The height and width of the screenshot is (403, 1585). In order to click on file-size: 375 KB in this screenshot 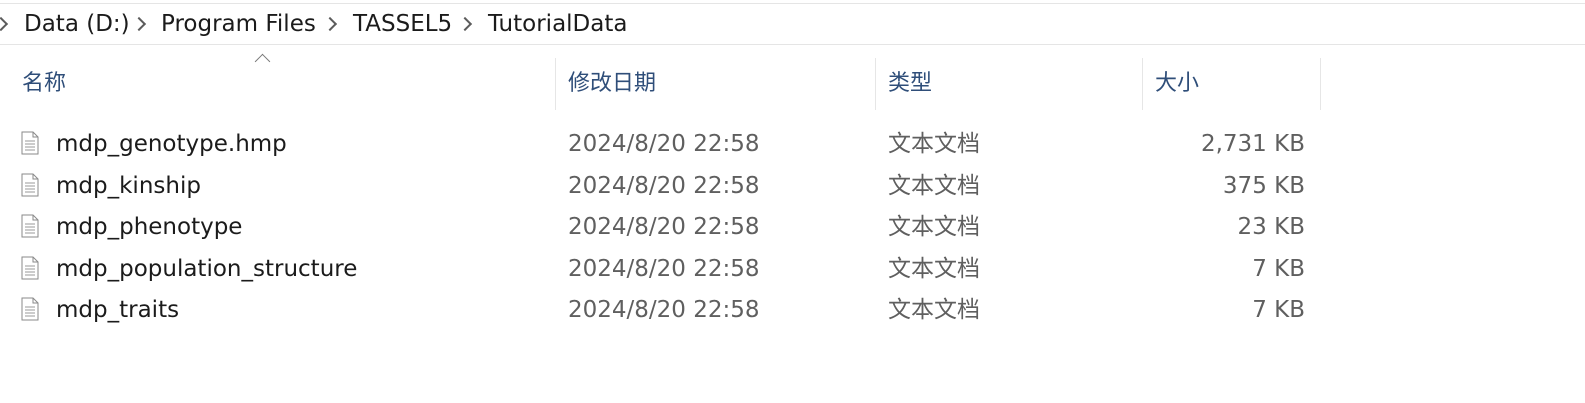, I will do `click(1263, 185)`.